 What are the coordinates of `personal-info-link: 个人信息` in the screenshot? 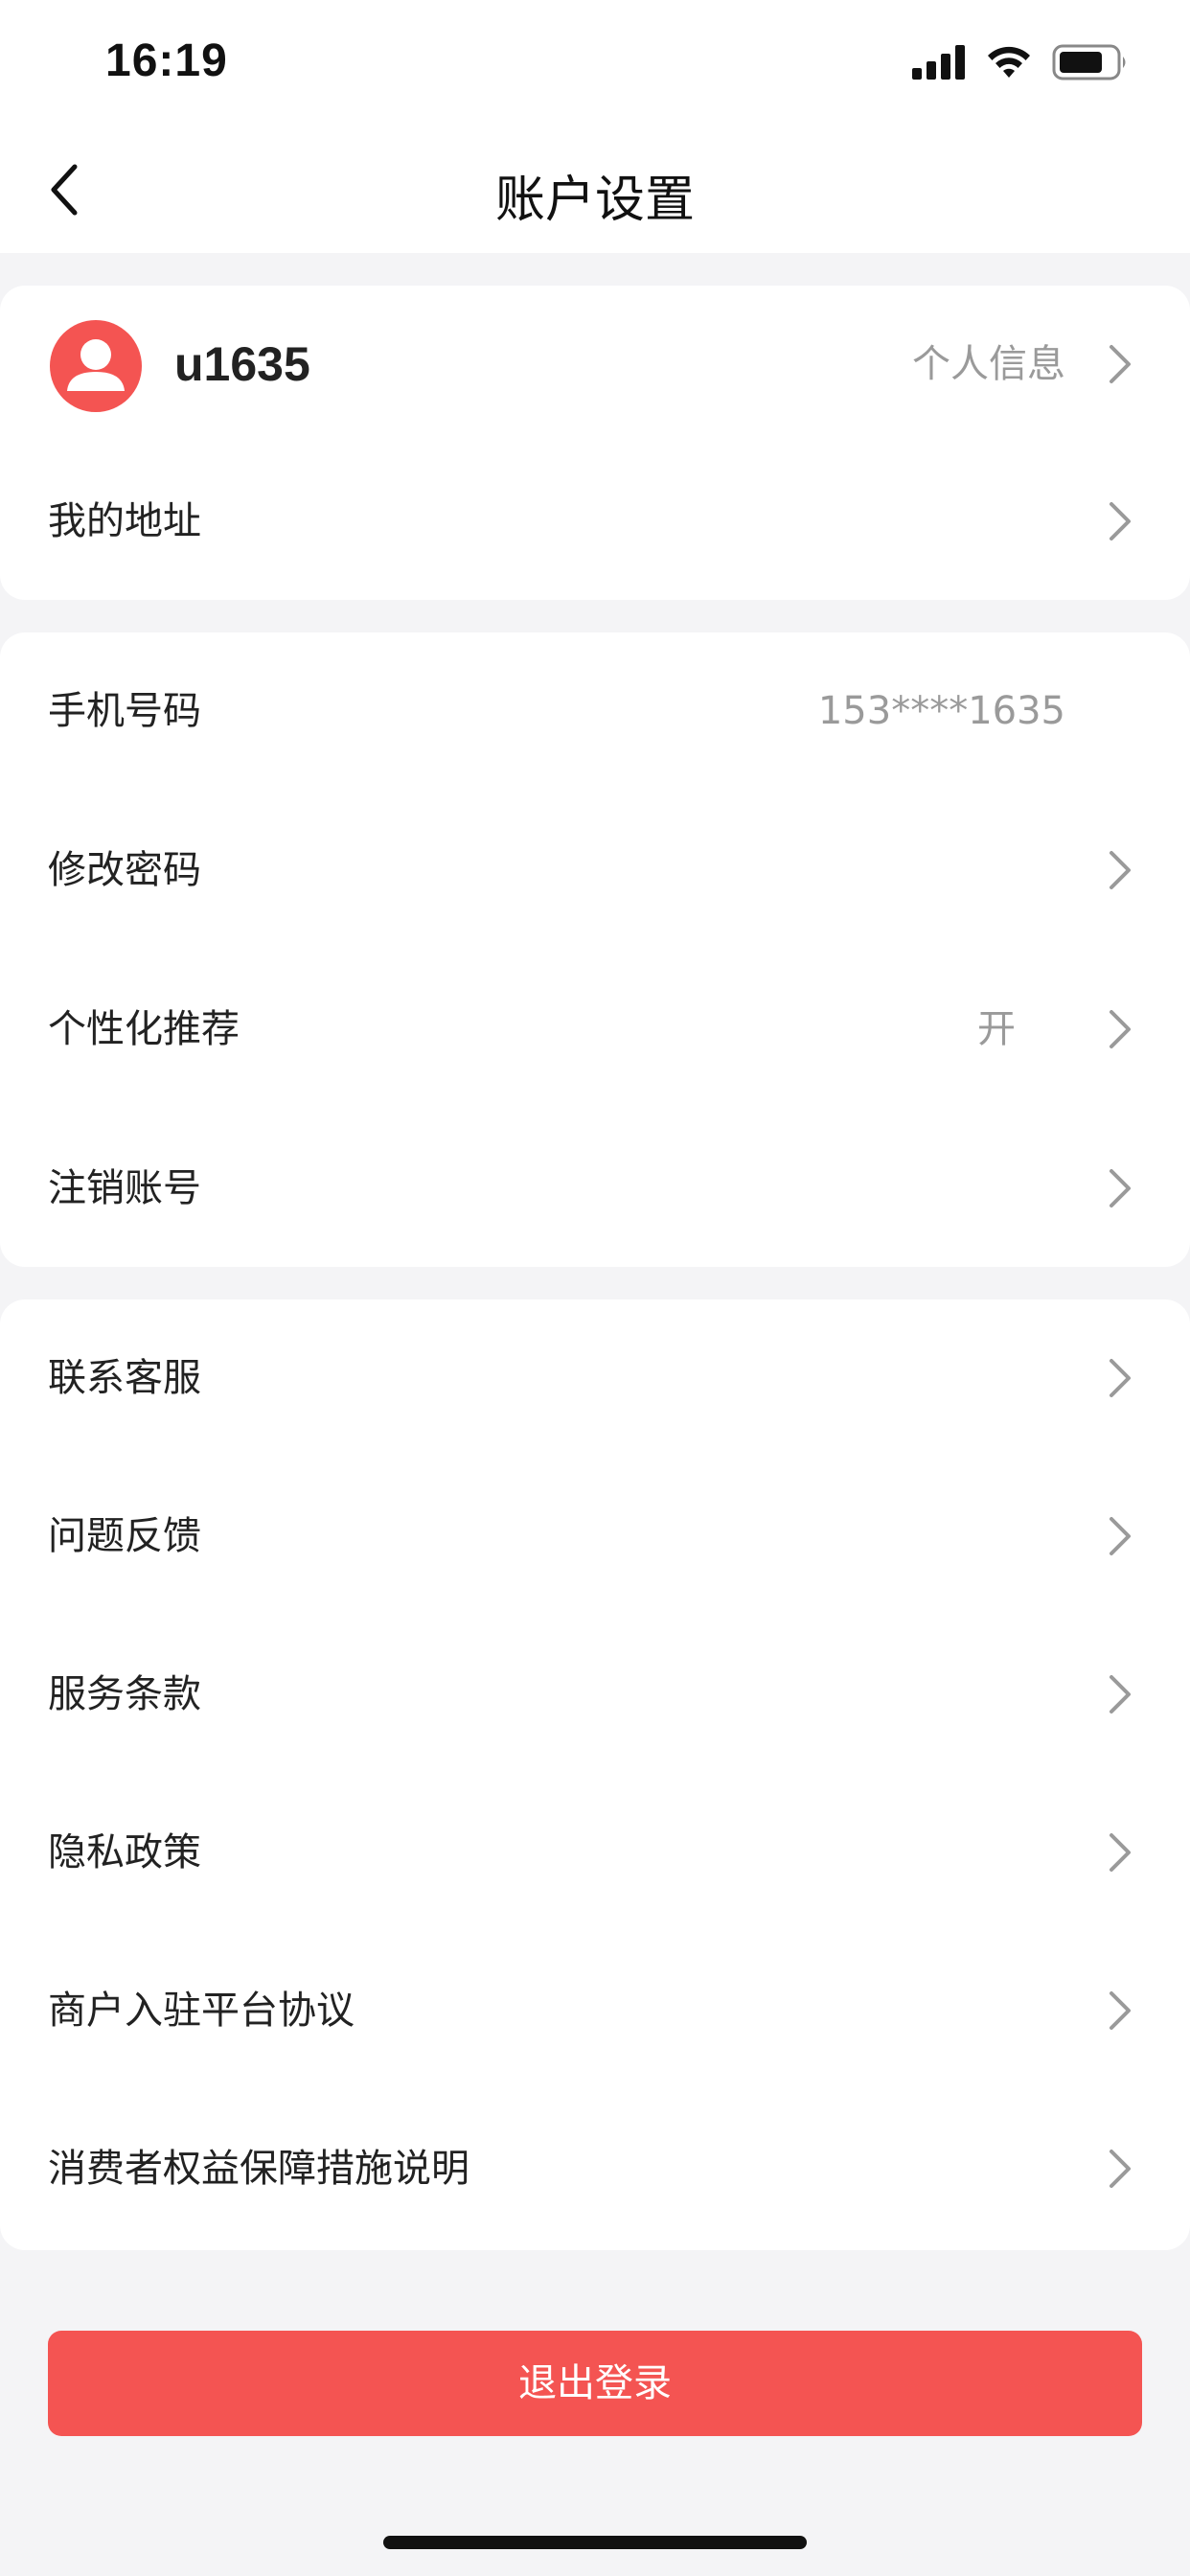 It's located at (988, 364).